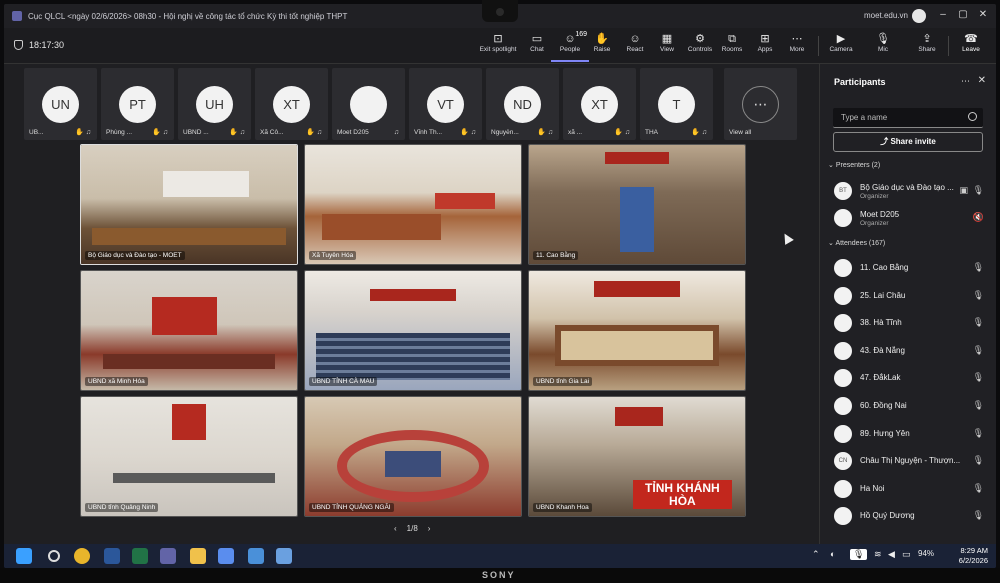 This screenshot has width=1000, height=583. What do you see at coordinates (854, 165) in the screenshot?
I see `presenters-header: ⌄ Presenters (2)` at bounding box center [854, 165].